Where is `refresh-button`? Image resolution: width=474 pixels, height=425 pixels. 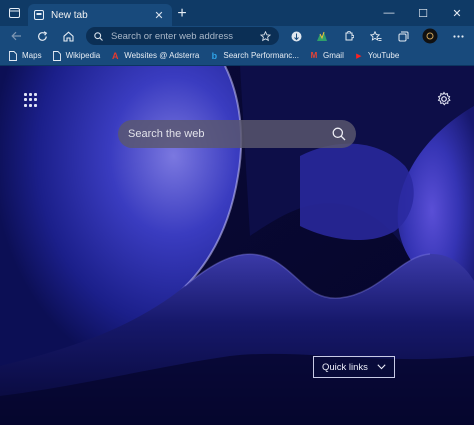 refresh-button is located at coordinates (42, 36).